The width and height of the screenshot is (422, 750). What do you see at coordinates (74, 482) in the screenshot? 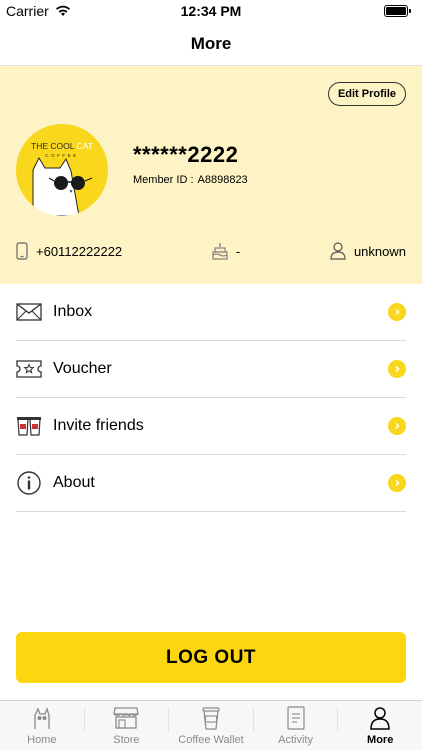
I see `menu-item-label: About` at bounding box center [74, 482].